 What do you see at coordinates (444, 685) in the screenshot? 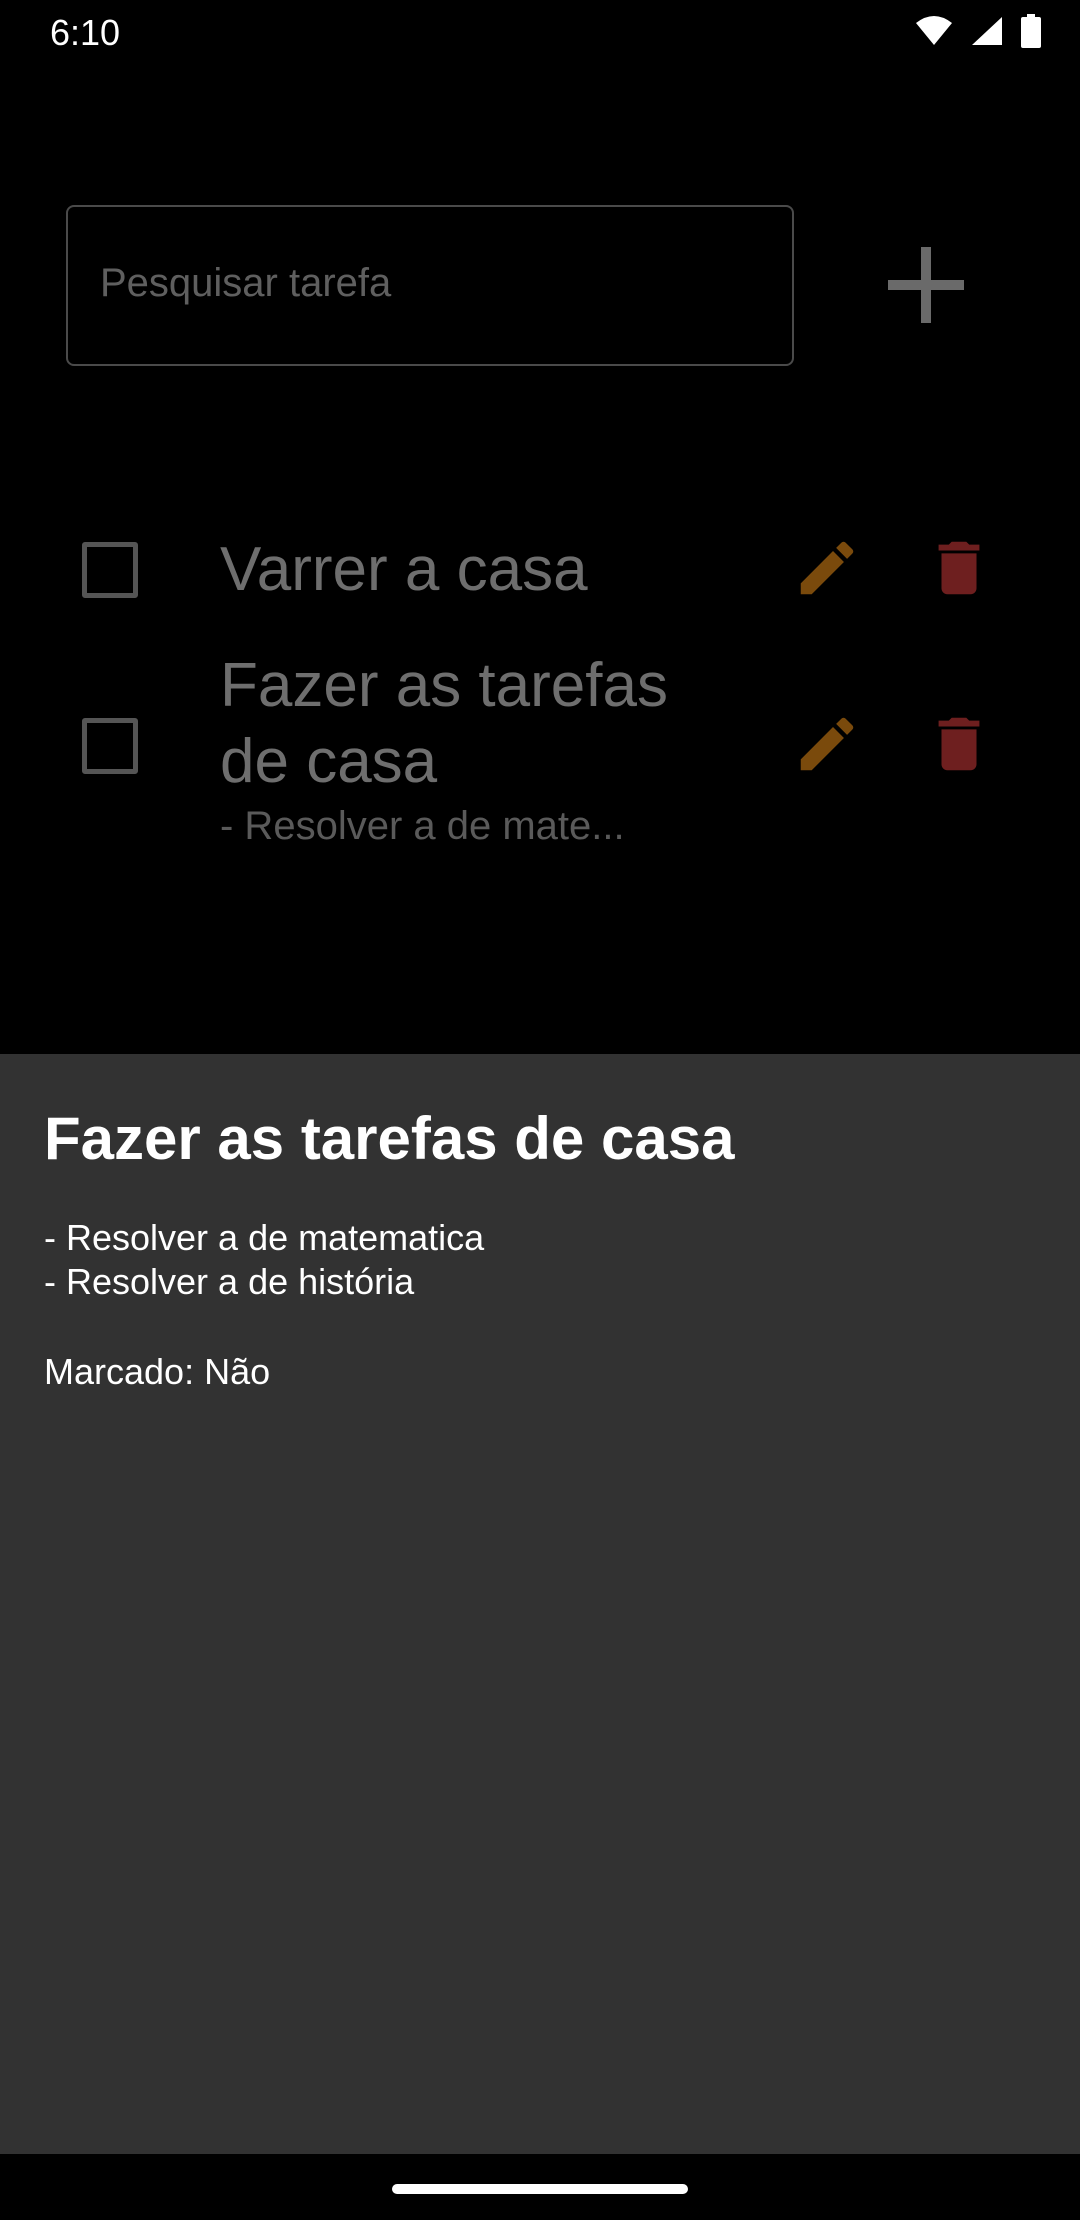
I see `task-title-line-1: Fazer as tarefas` at bounding box center [444, 685].